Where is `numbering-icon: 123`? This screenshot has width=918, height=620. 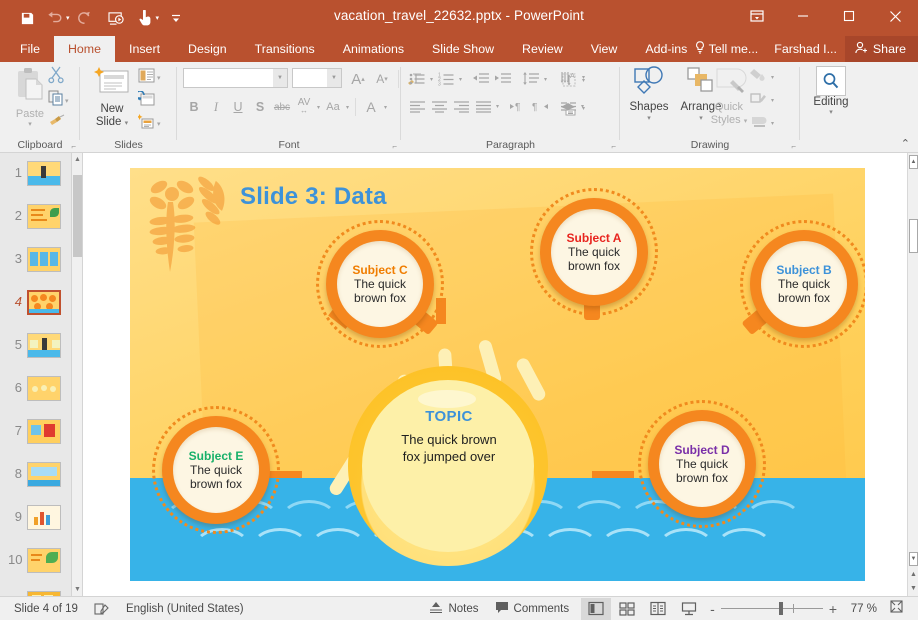
numbering-icon: 123 is located at coordinates (446, 79).